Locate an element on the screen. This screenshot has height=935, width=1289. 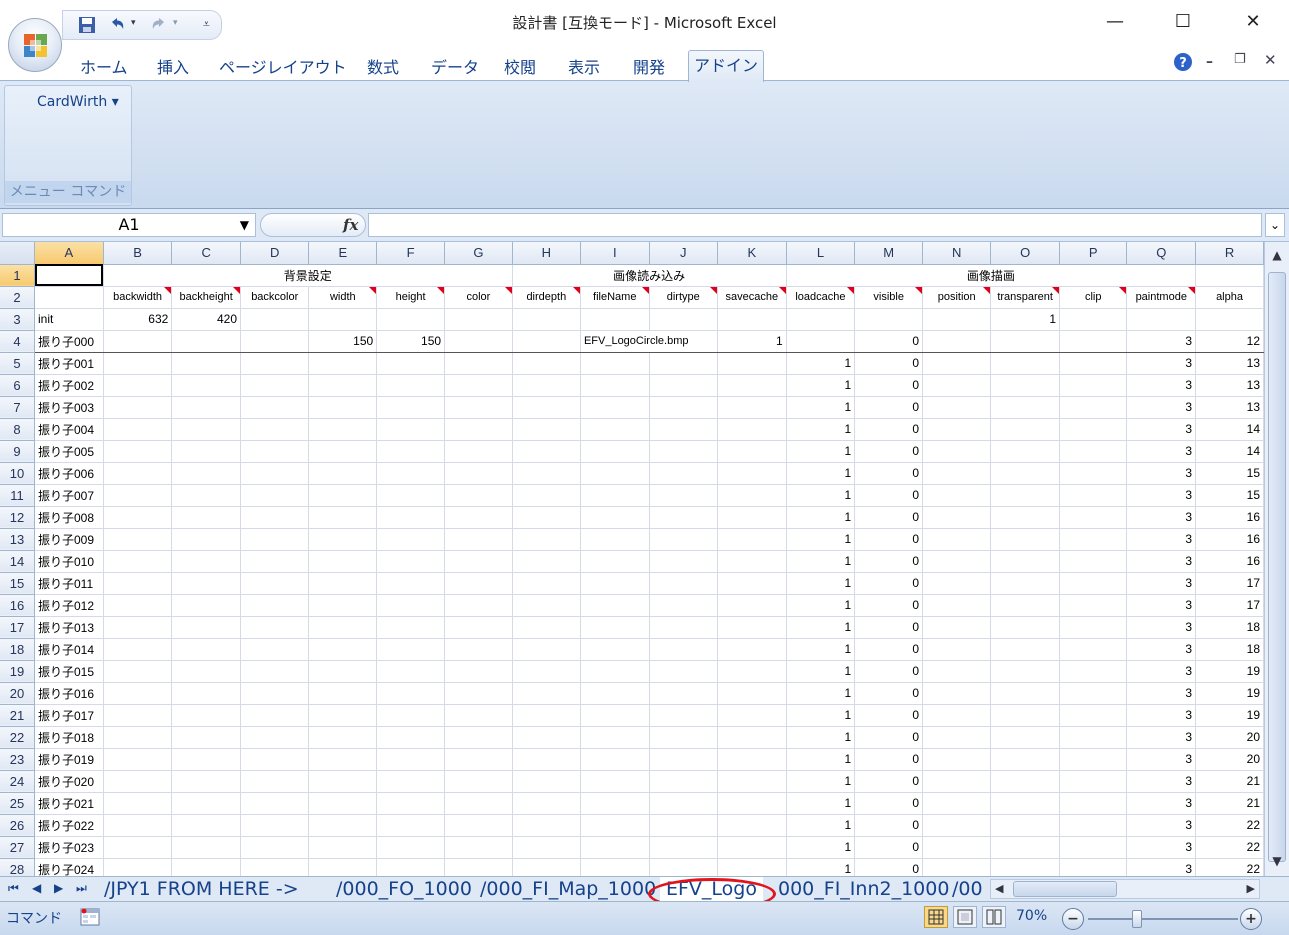
zoom-in-button: + is located at coordinates (1251, 919).